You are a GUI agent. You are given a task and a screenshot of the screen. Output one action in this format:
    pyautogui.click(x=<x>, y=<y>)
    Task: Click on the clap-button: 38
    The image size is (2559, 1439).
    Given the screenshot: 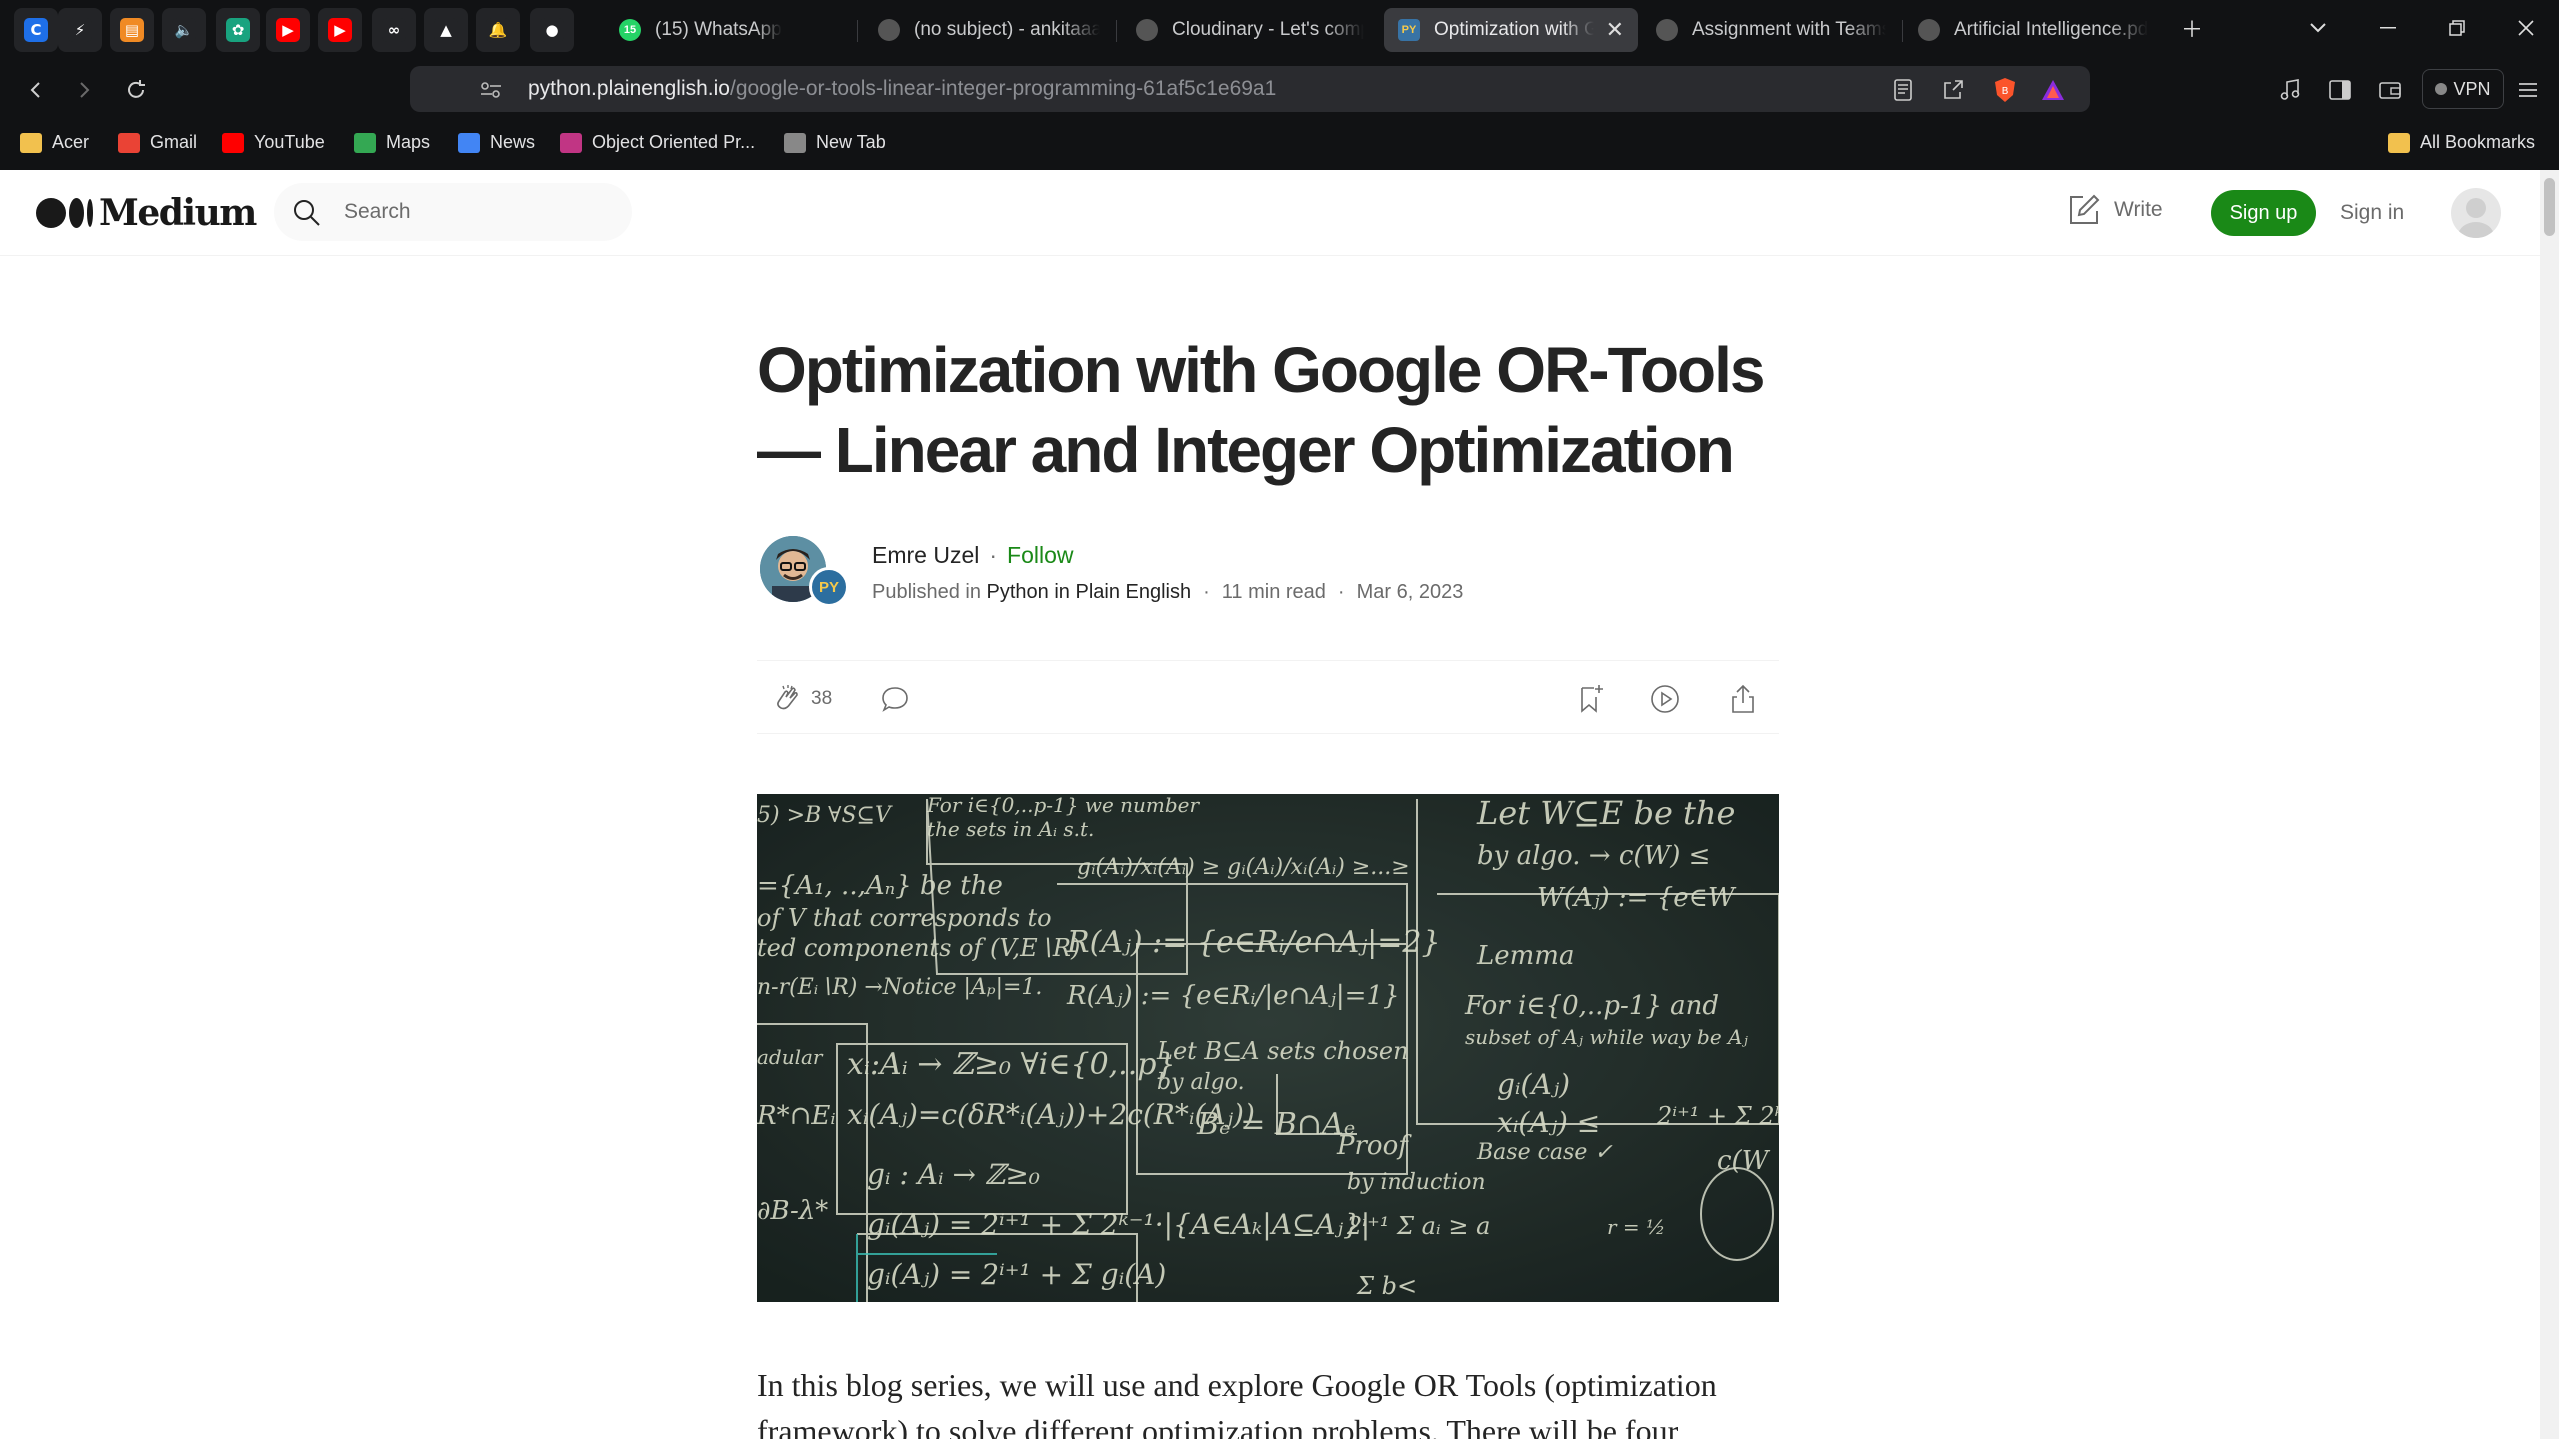 What is the action you would take?
    pyautogui.click(x=801, y=699)
    